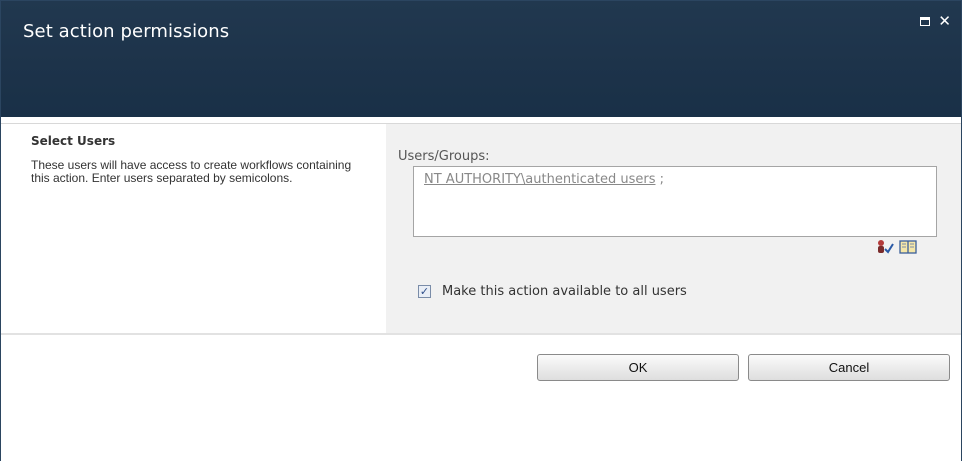 The width and height of the screenshot is (964, 461). I want to click on users-groups-input: NT AUTHORITY\authenticated users ;, so click(675, 201).